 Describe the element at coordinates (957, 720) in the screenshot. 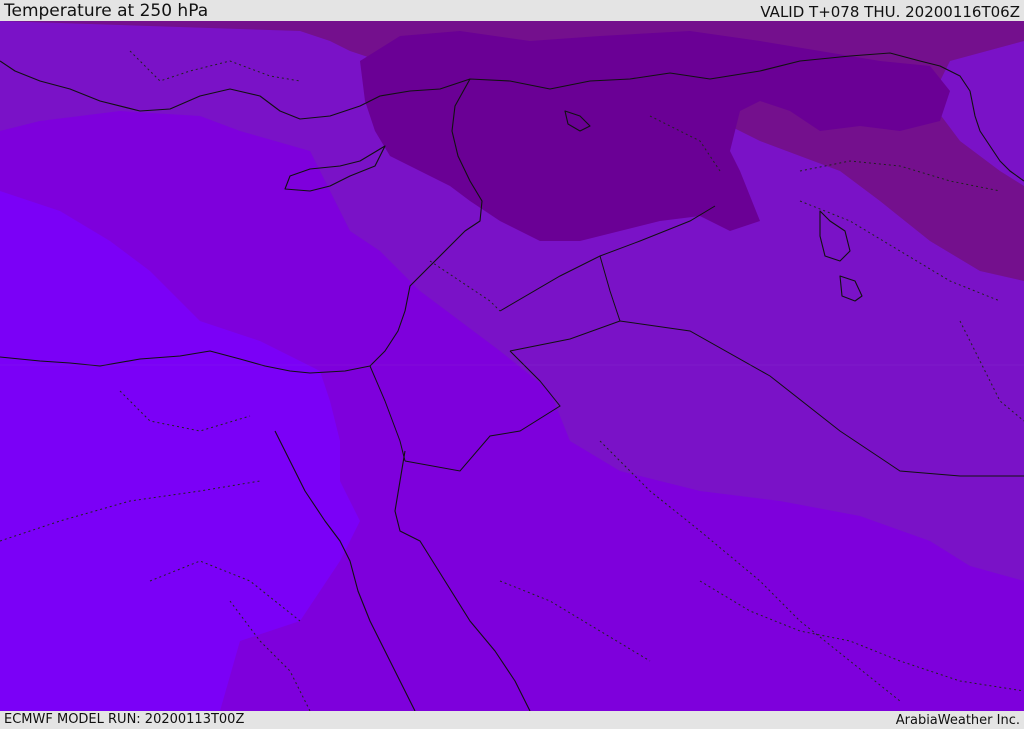

I see `credit: ArabiaWeather Inc.` at that location.